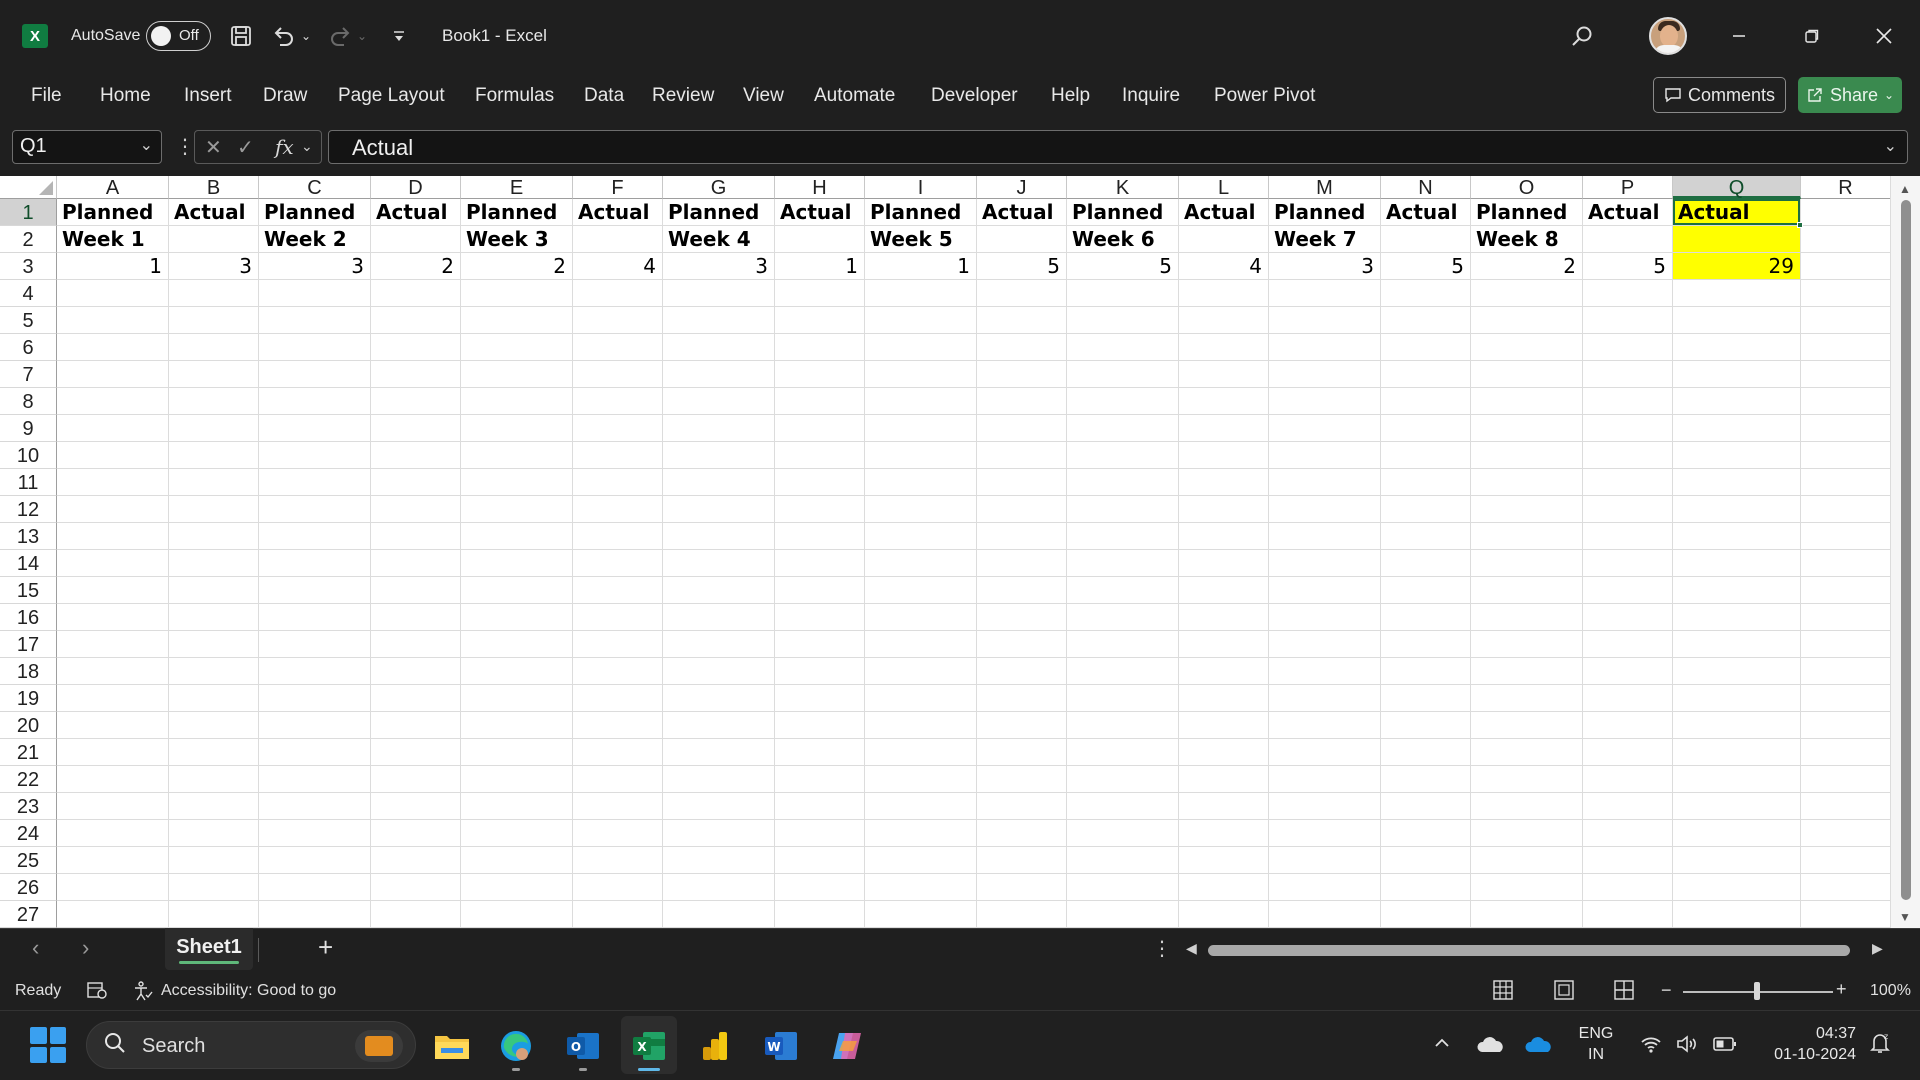  Describe the element at coordinates (1527, 914) in the screenshot. I see `cell-o27` at that location.